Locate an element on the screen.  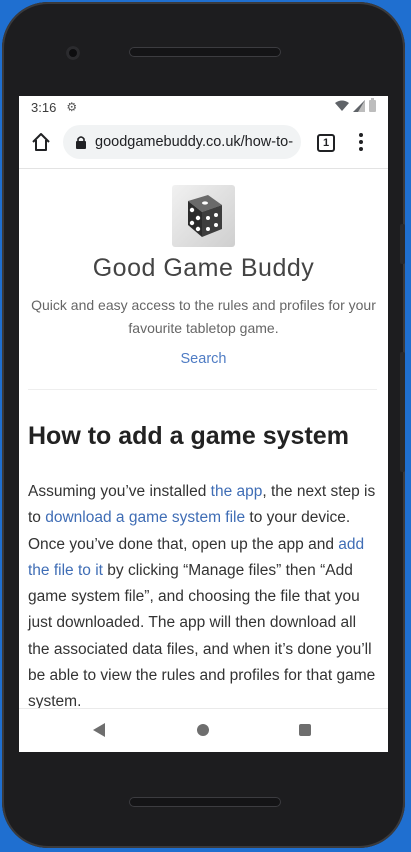
bottom-speaker is located at coordinates (205, 802).